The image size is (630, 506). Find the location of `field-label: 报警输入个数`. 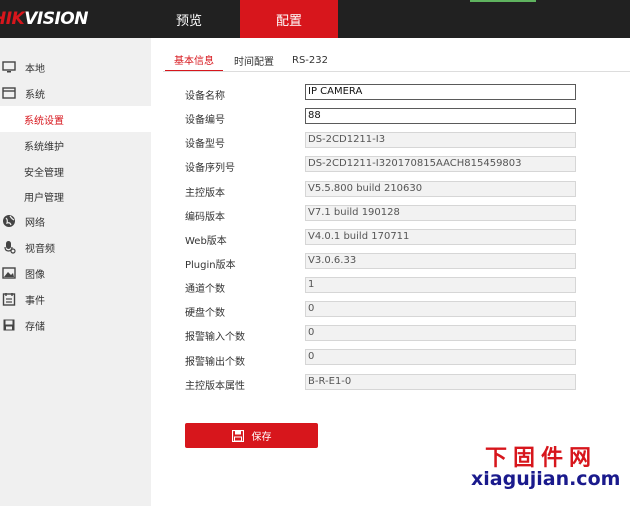

field-label: 报警输入个数 is located at coordinates (215, 337).